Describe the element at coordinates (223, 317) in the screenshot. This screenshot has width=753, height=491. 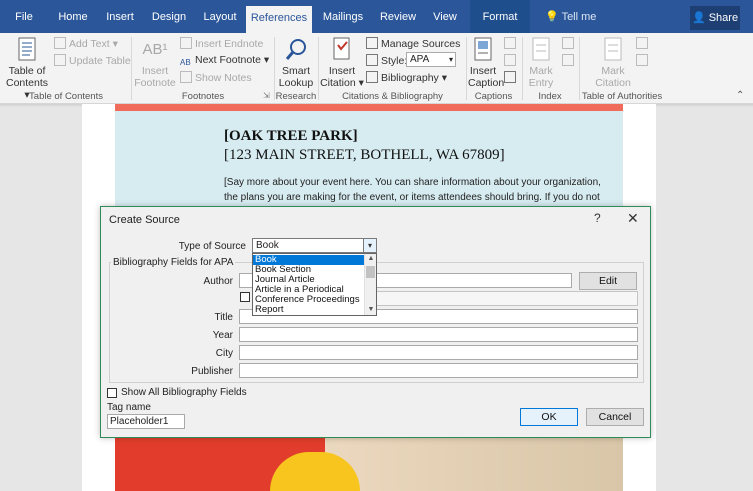
I see `title-label: Title` at that location.